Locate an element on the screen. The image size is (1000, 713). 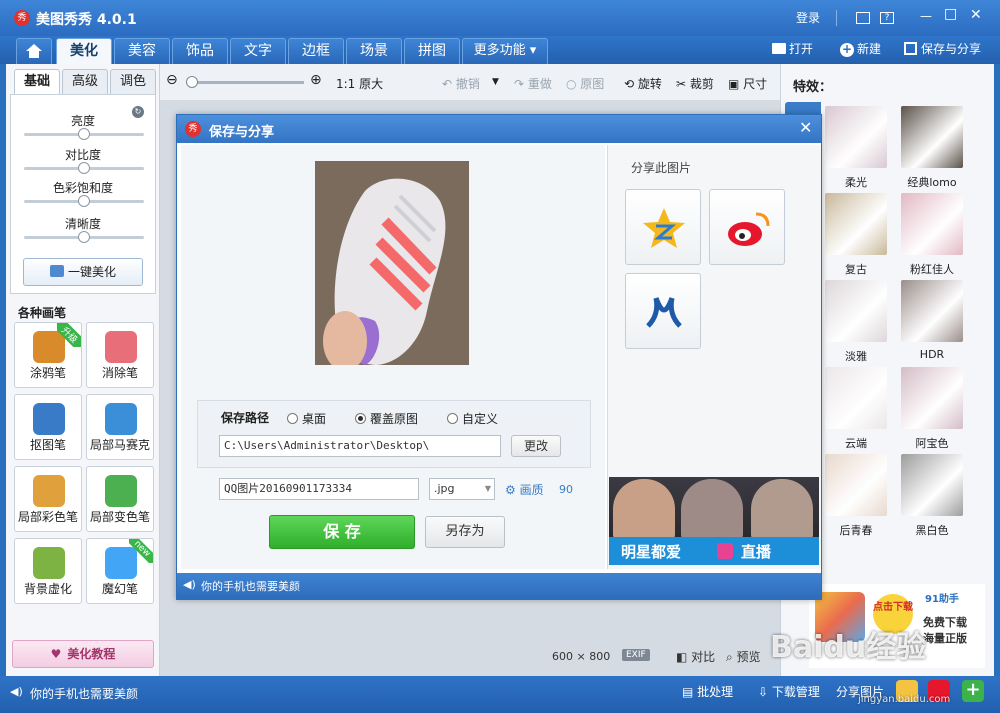
tab-beautify: 美化 is located at coordinates (84, 51).